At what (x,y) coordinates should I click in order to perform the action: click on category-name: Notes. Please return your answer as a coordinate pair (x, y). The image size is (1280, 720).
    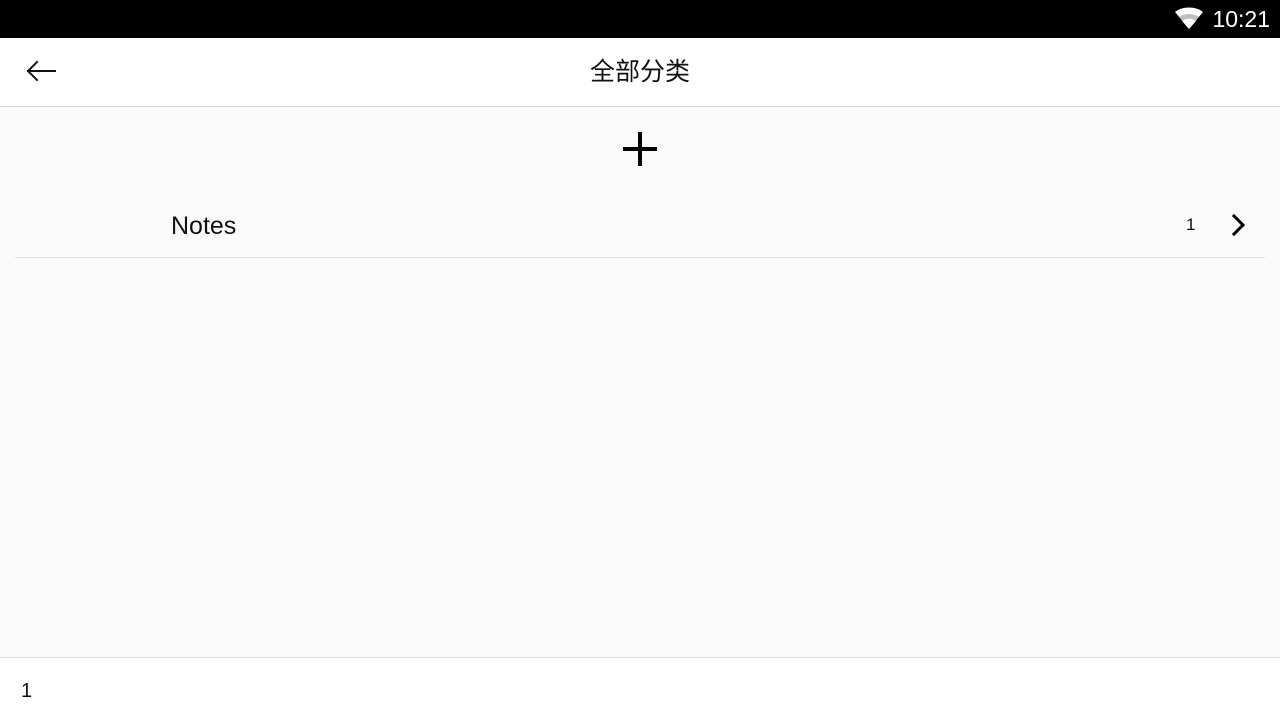
    Looking at the image, I should click on (204, 226).